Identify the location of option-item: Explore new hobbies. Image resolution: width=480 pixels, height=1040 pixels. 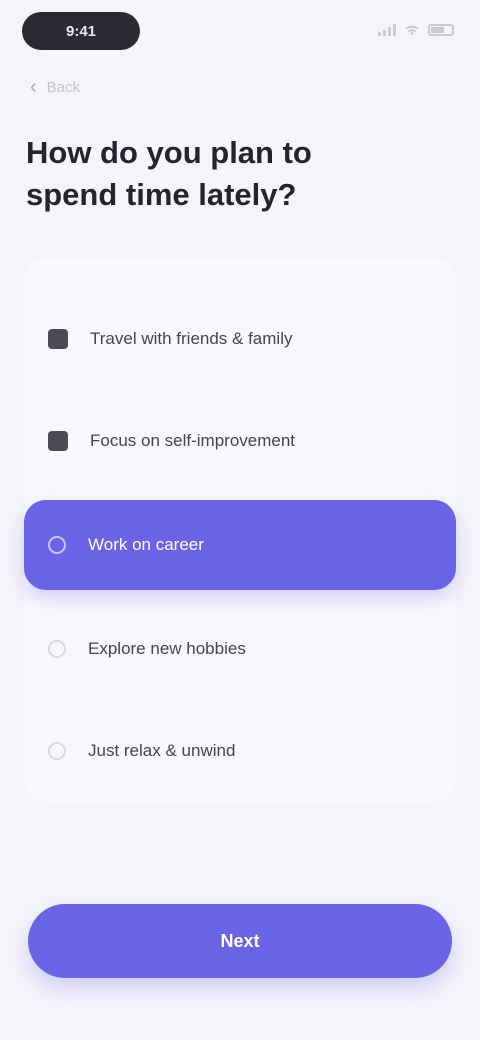
(240, 649).